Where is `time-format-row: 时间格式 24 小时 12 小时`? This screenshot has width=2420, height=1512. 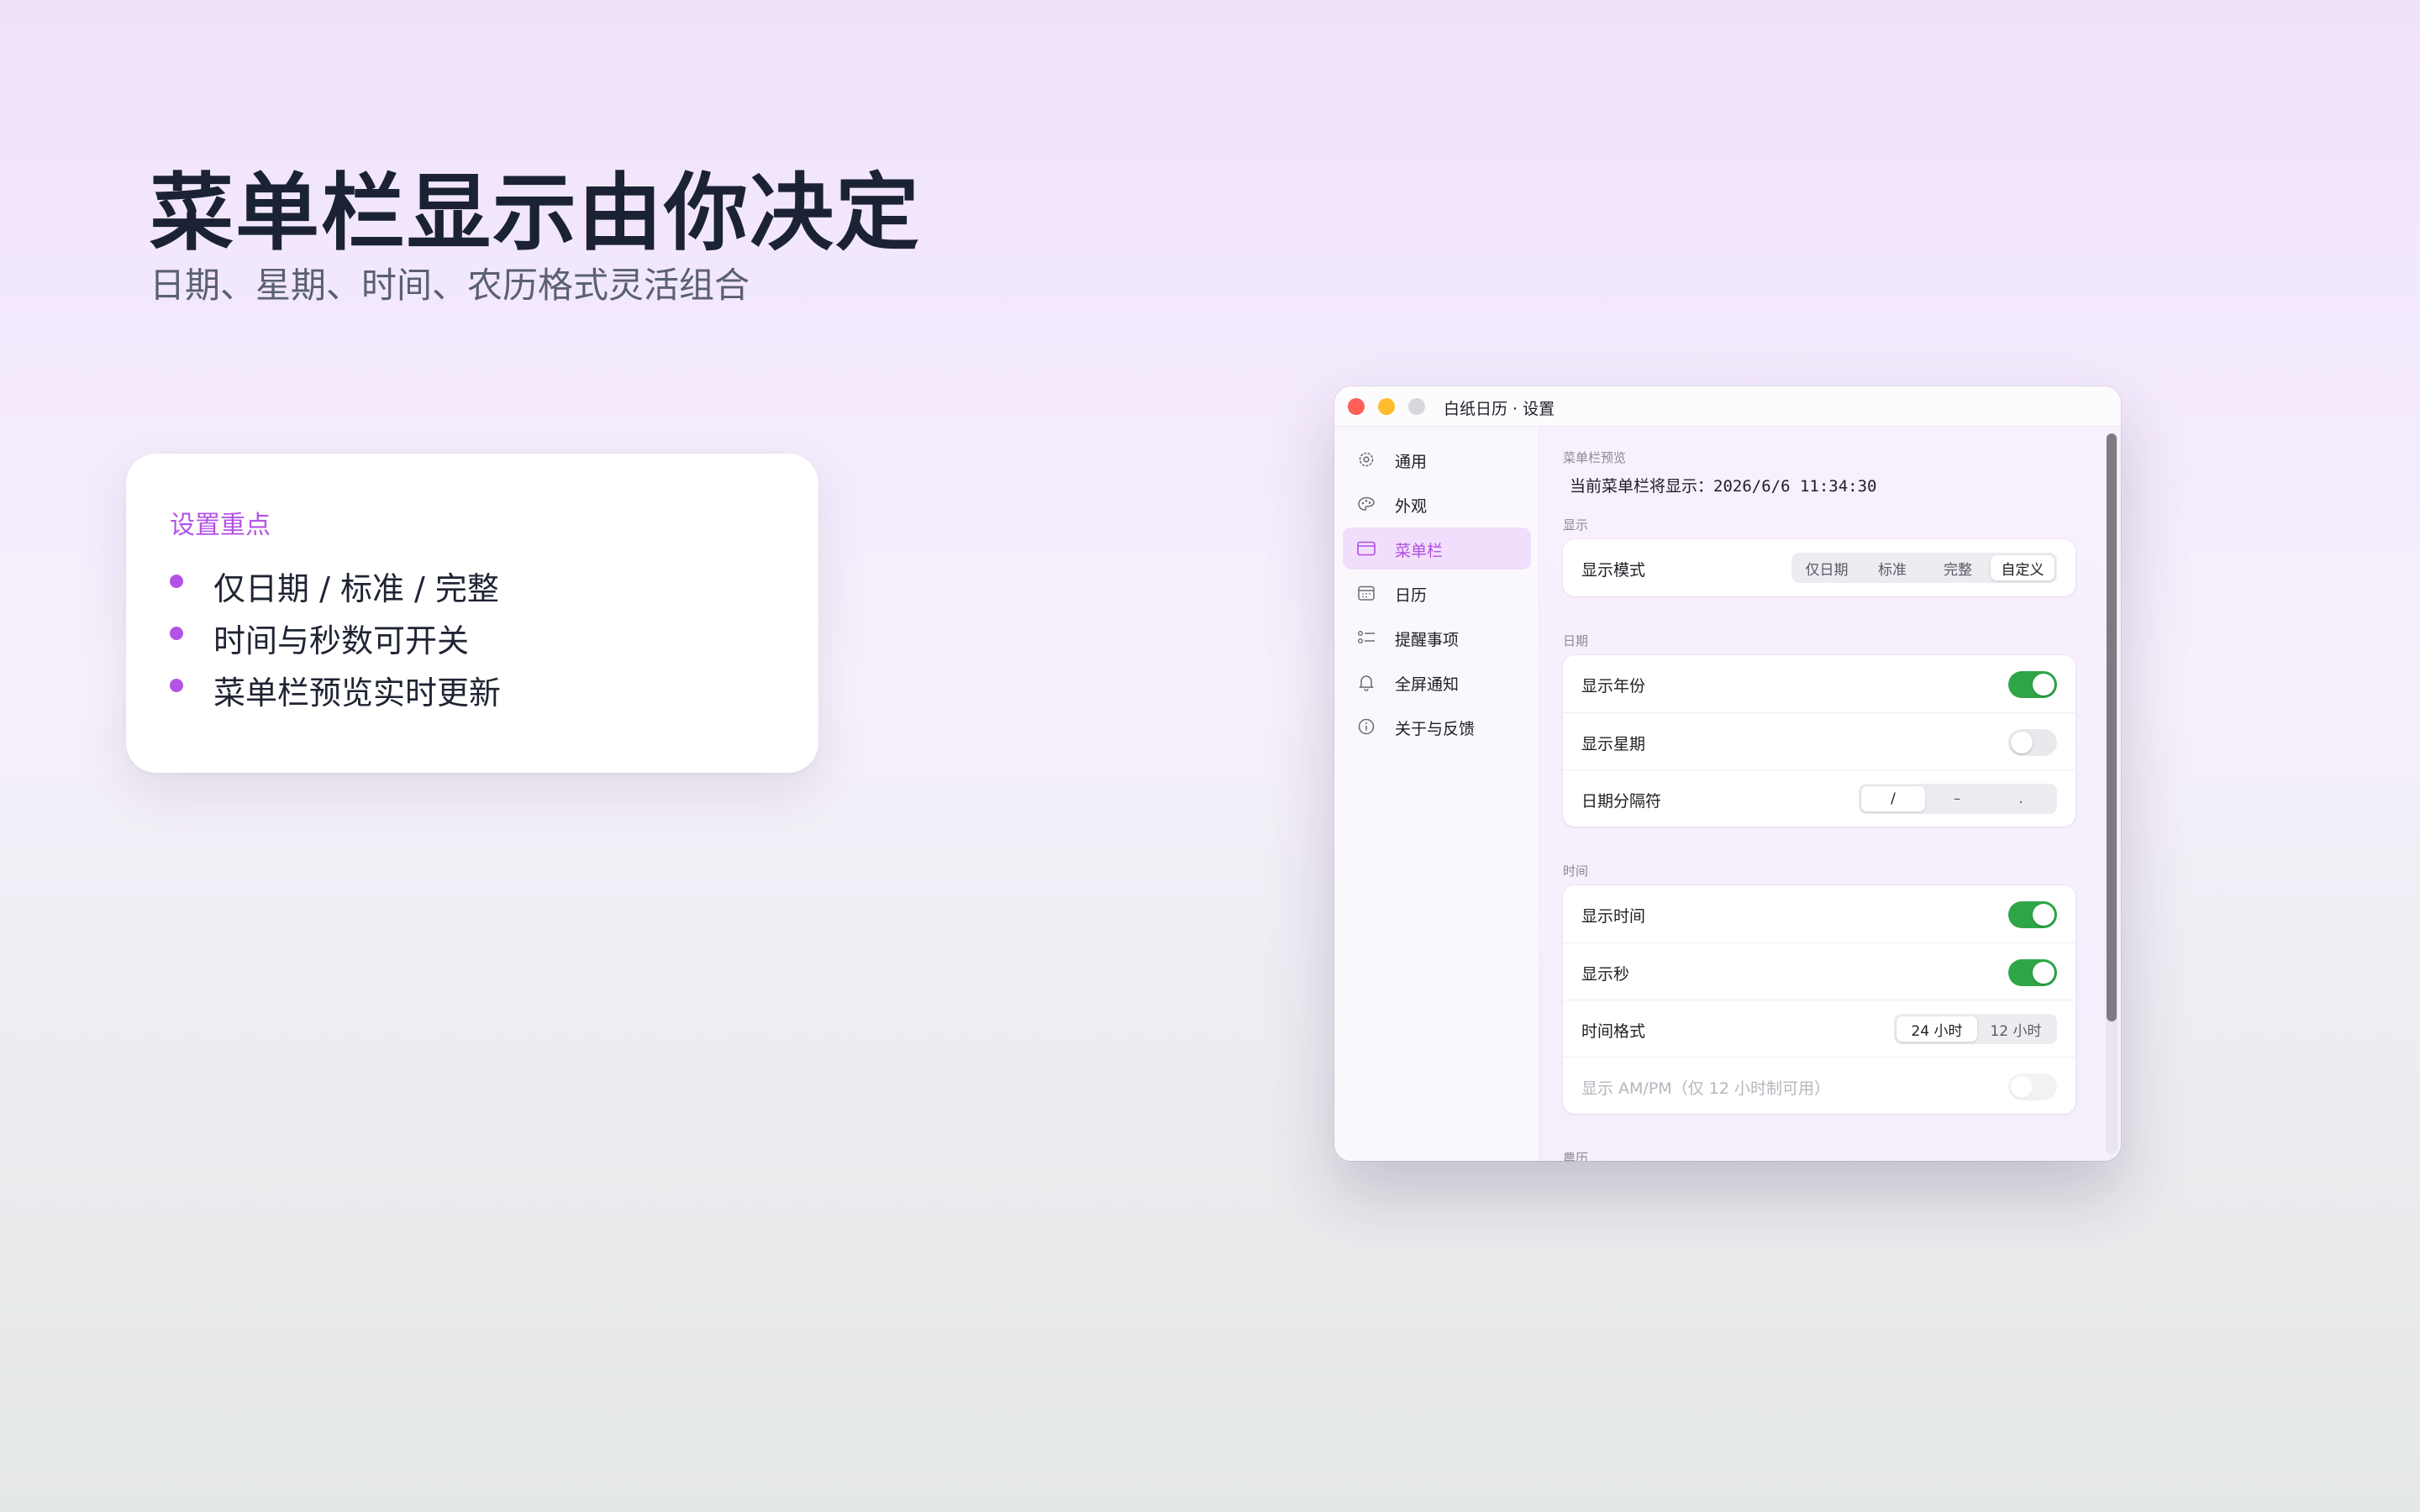 time-format-row: 时间格式 24 小时 12 小时 is located at coordinates (1819, 1028).